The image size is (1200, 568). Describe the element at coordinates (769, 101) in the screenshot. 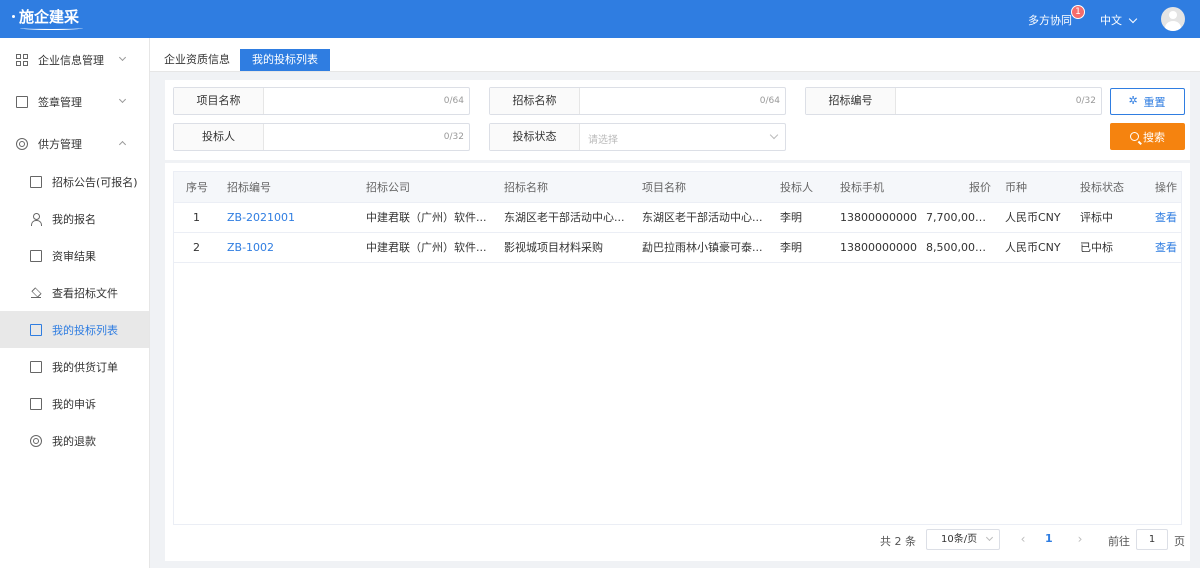

I see `char-count: 0/64` at that location.